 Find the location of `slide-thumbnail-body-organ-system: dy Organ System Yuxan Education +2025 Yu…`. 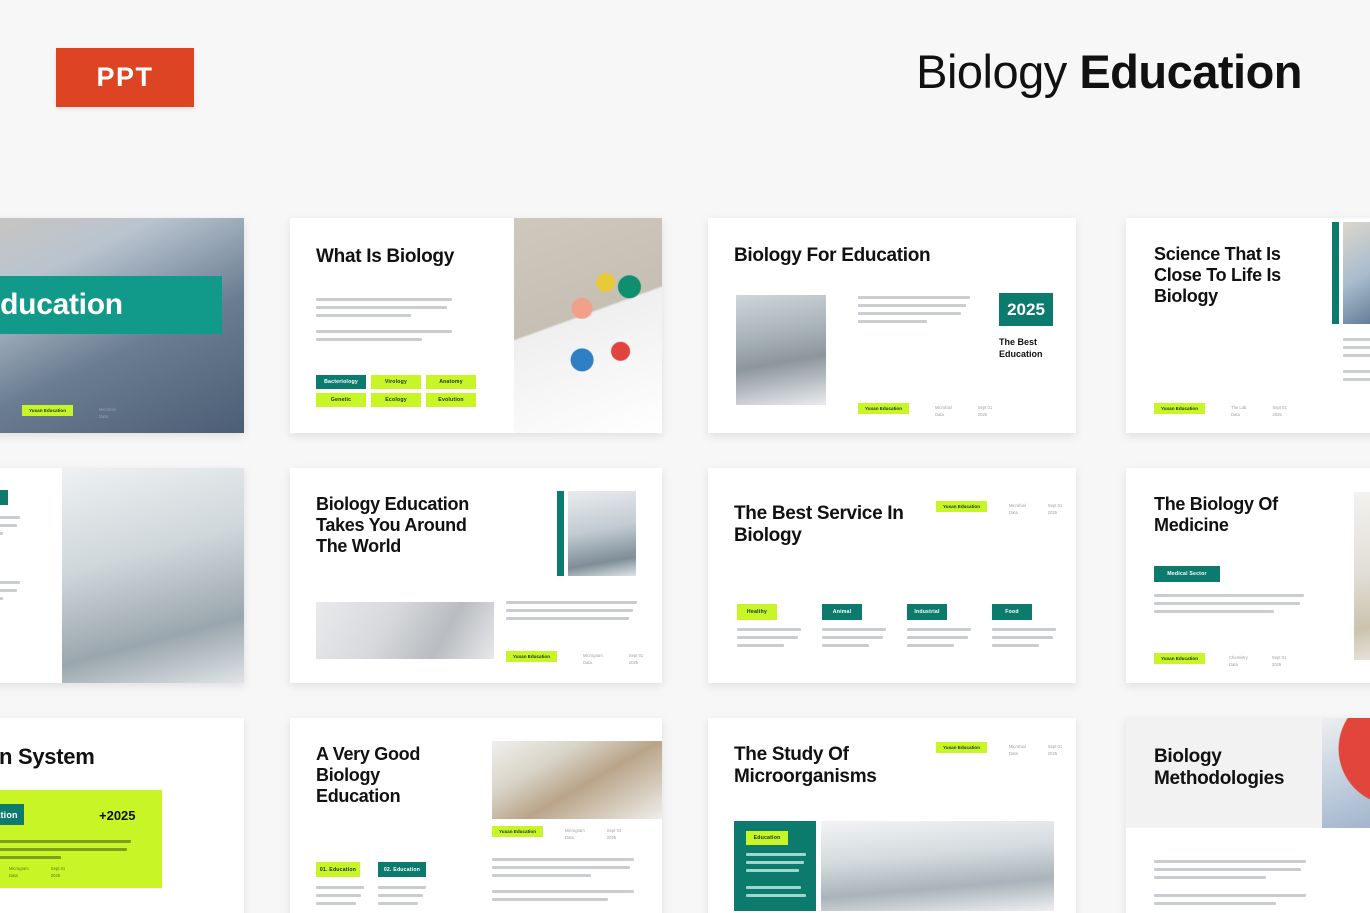

slide-thumbnail-body-organ-system: dy Organ System Yuxan Education +2025 Yu… is located at coordinates (122, 815).